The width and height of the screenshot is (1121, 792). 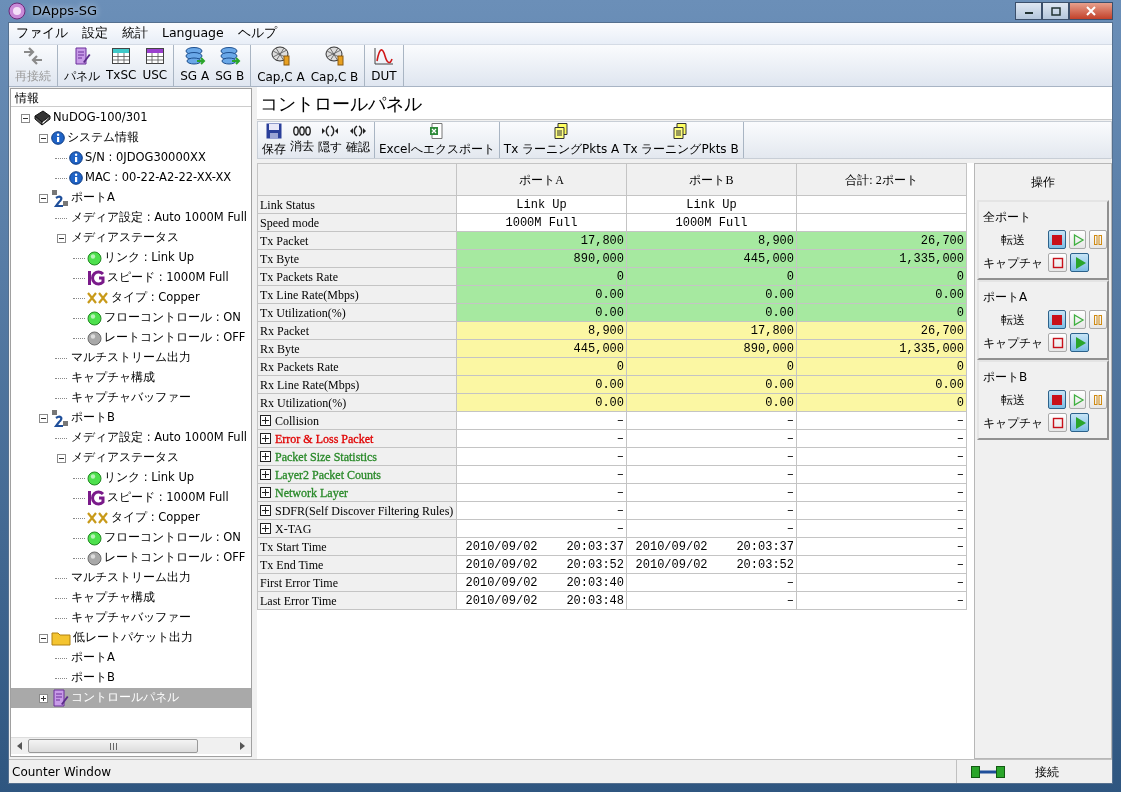 I want to click on pen-document-icon, so click(x=82, y=55).